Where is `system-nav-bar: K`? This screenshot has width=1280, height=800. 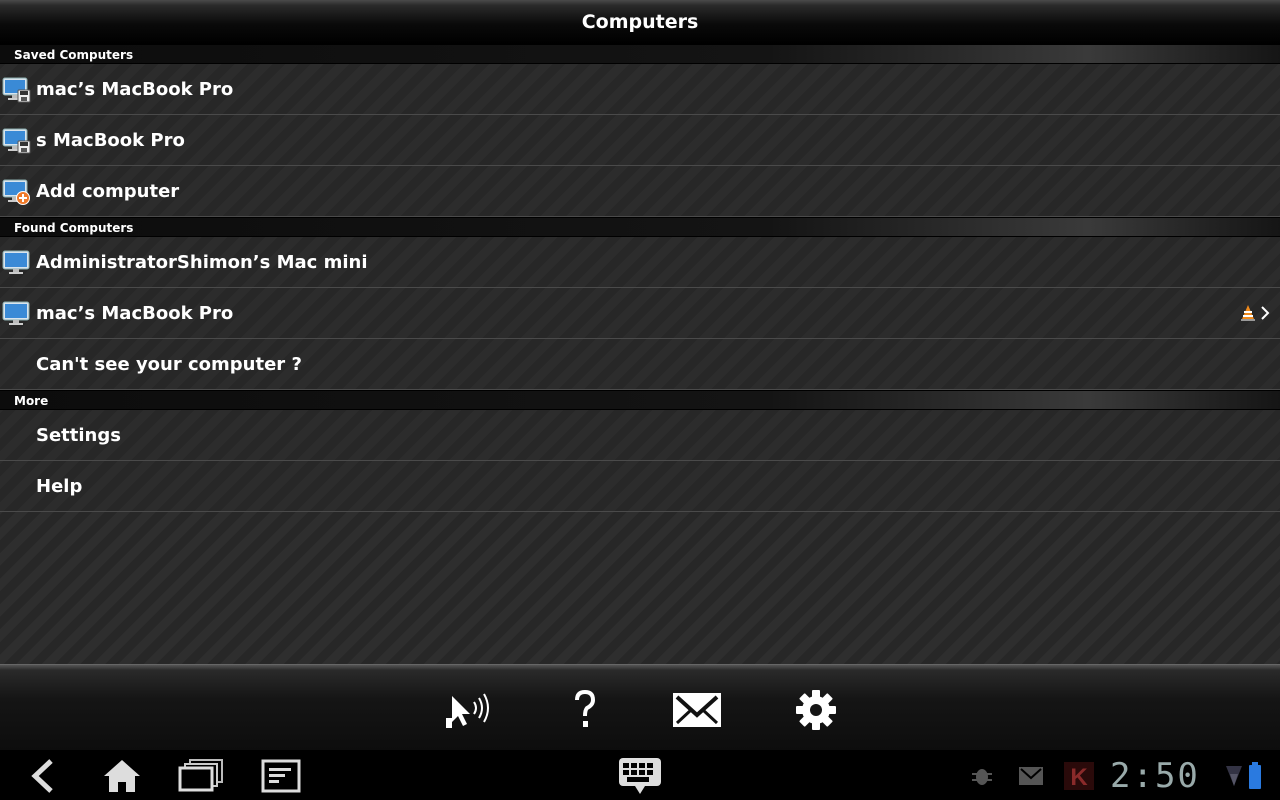 system-nav-bar: K is located at coordinates (640, 775).